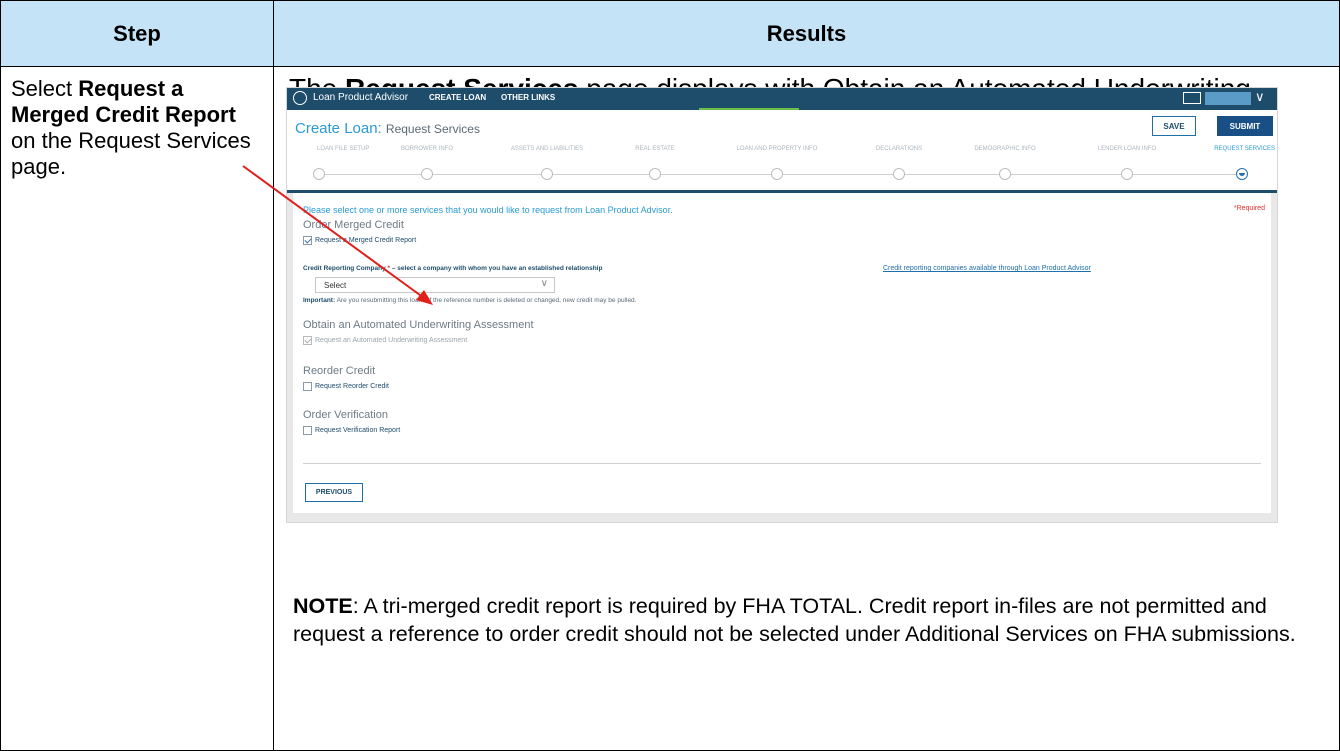 The width and height of the screenshot is (1340, 751). Describe the element at coordinates (1249, 208) in the screenshot. I see `required-note: *Required` at that location.